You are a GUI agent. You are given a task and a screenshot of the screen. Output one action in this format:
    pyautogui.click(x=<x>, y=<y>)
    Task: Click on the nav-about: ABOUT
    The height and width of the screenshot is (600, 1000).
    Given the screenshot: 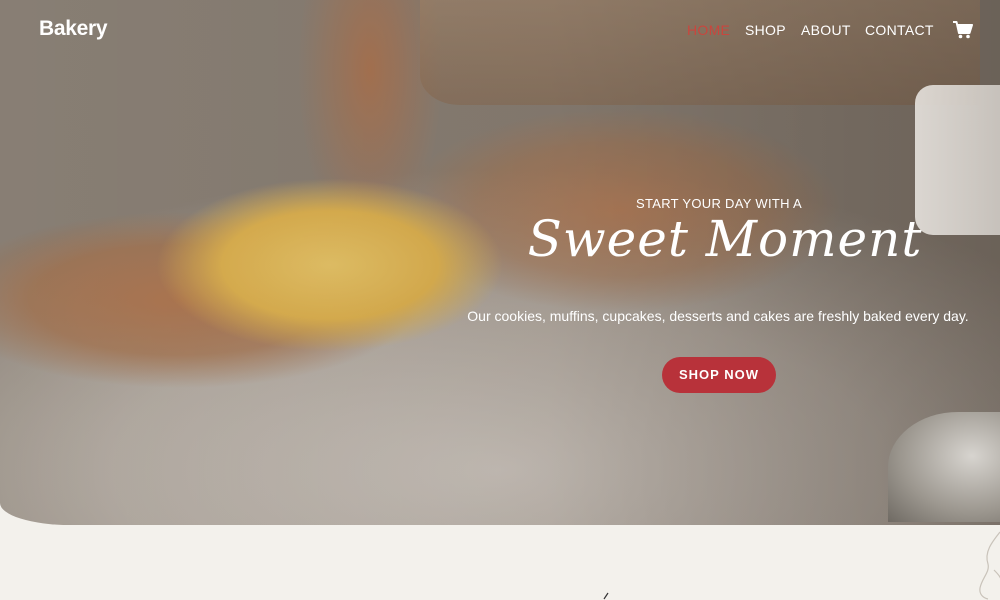 What is the action you would take?
    pyautogui.click(x=826, y=30)
    